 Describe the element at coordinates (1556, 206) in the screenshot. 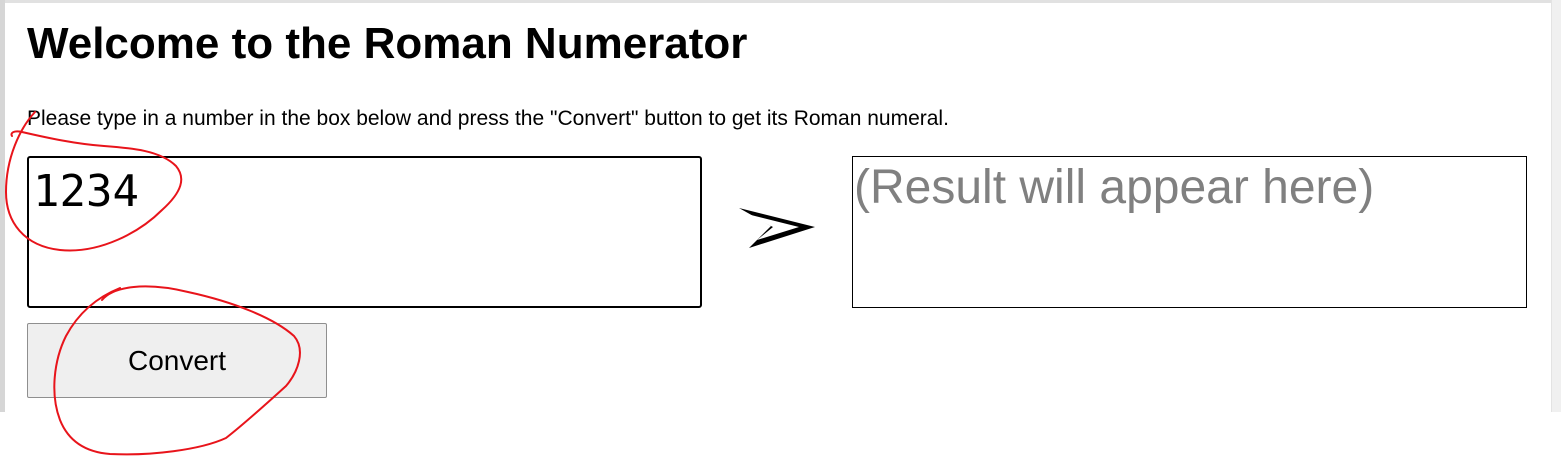

I see `vertical-scrollbar` at that location.